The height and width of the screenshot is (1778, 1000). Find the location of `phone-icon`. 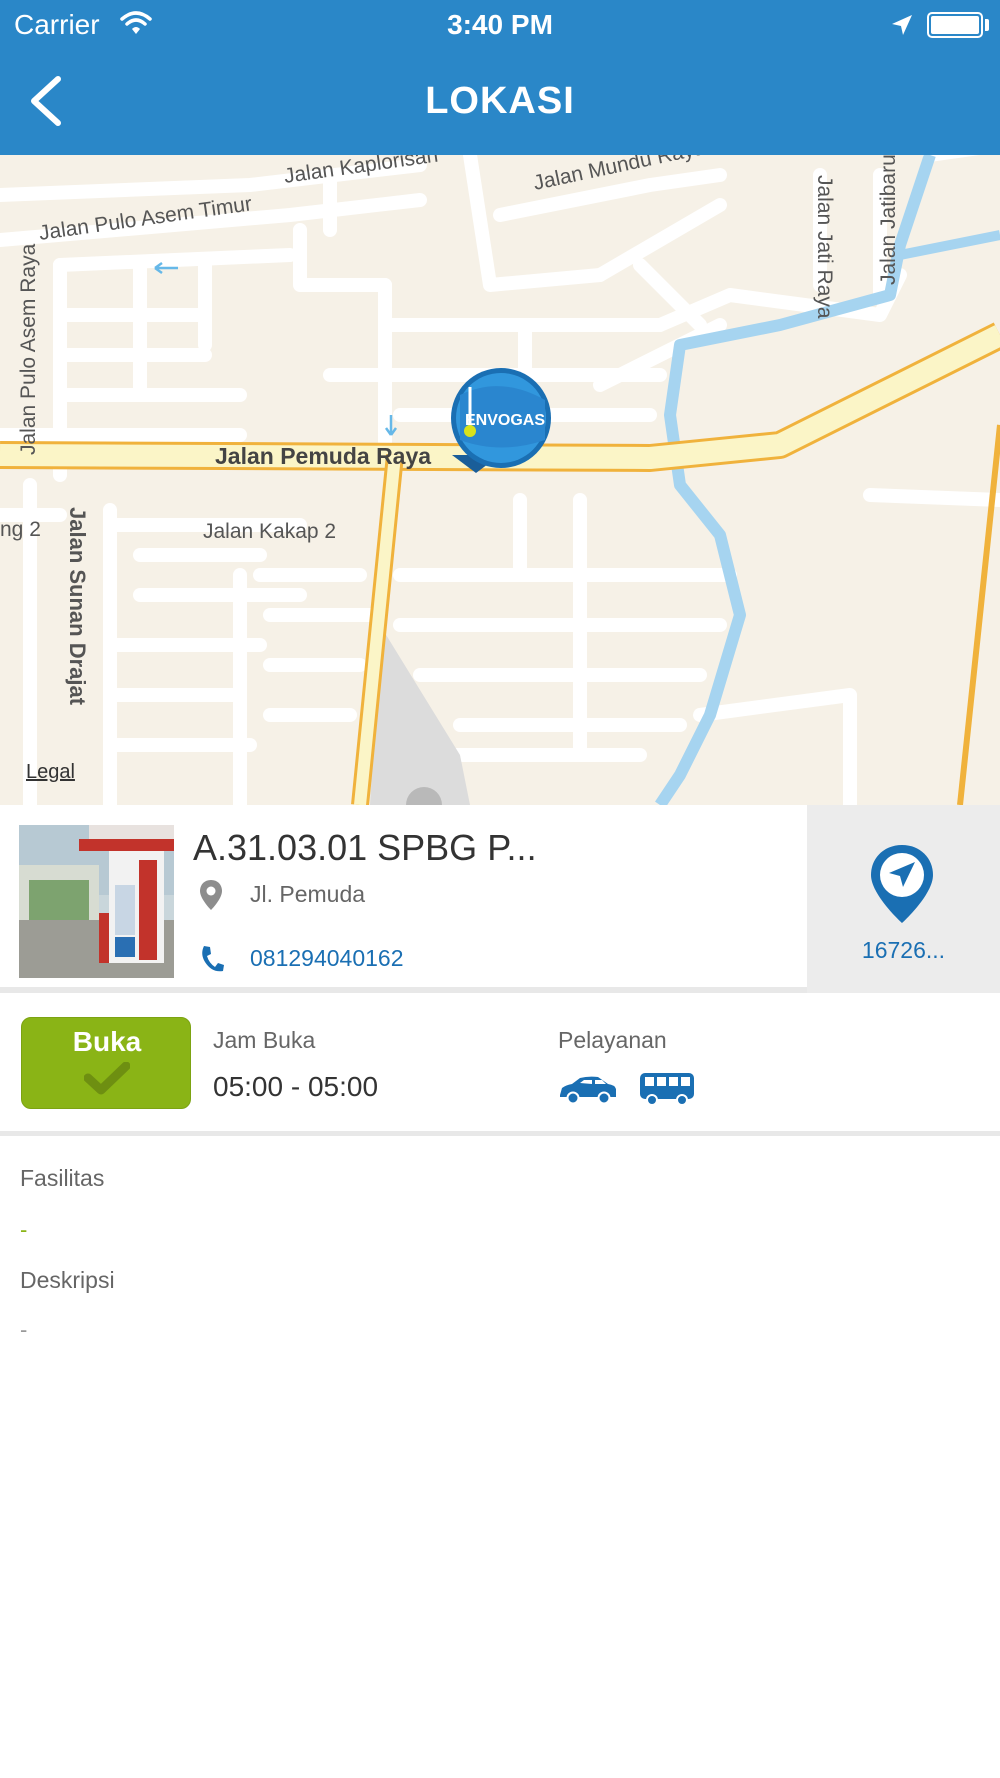

phone-icon is located at coordinates (212, 961).